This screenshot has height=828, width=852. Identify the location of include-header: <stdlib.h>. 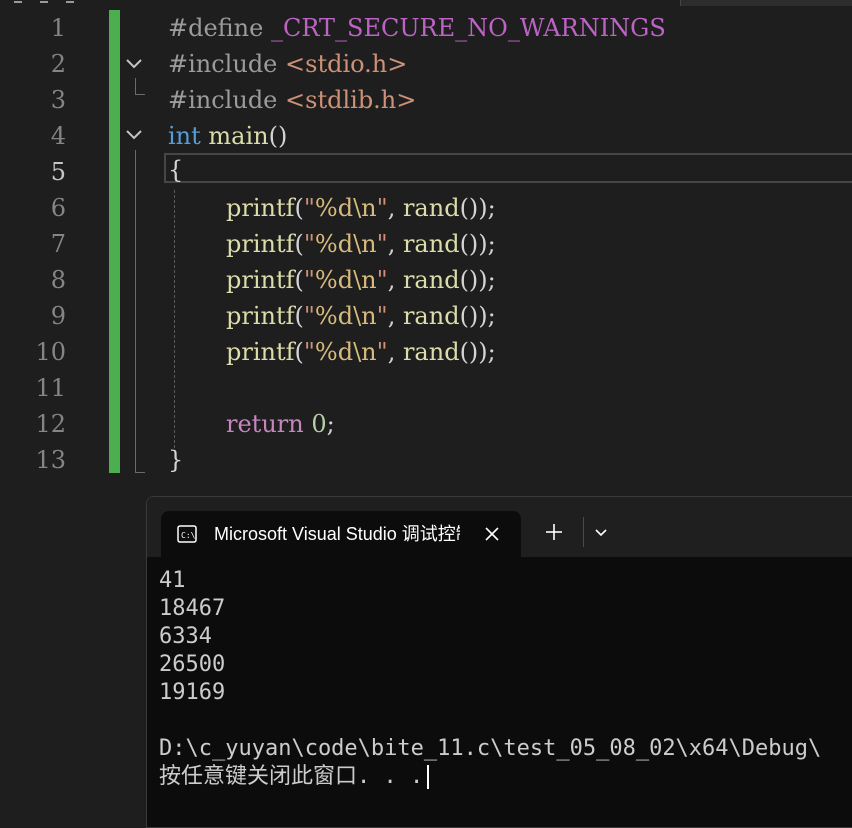
(351, 100).